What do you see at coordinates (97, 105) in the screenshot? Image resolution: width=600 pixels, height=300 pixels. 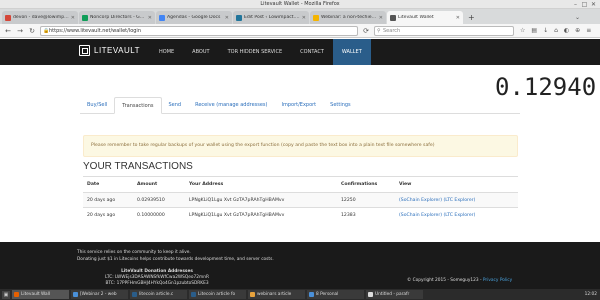 I see `tab-buy-sell: Buy/Sell` at bounding box center [97, 105].